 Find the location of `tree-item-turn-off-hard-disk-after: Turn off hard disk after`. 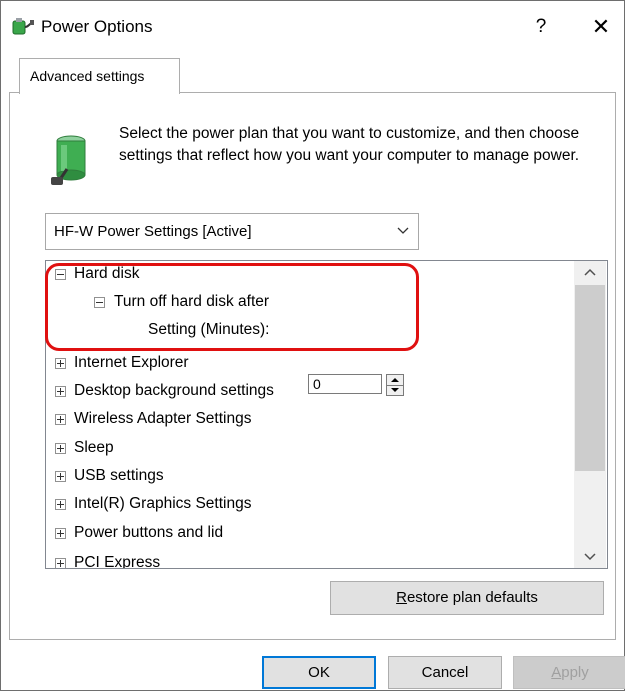

tree-item-turn-off-hard-disk-after: Turn off hard disk after is located at coordinates (306, 302).